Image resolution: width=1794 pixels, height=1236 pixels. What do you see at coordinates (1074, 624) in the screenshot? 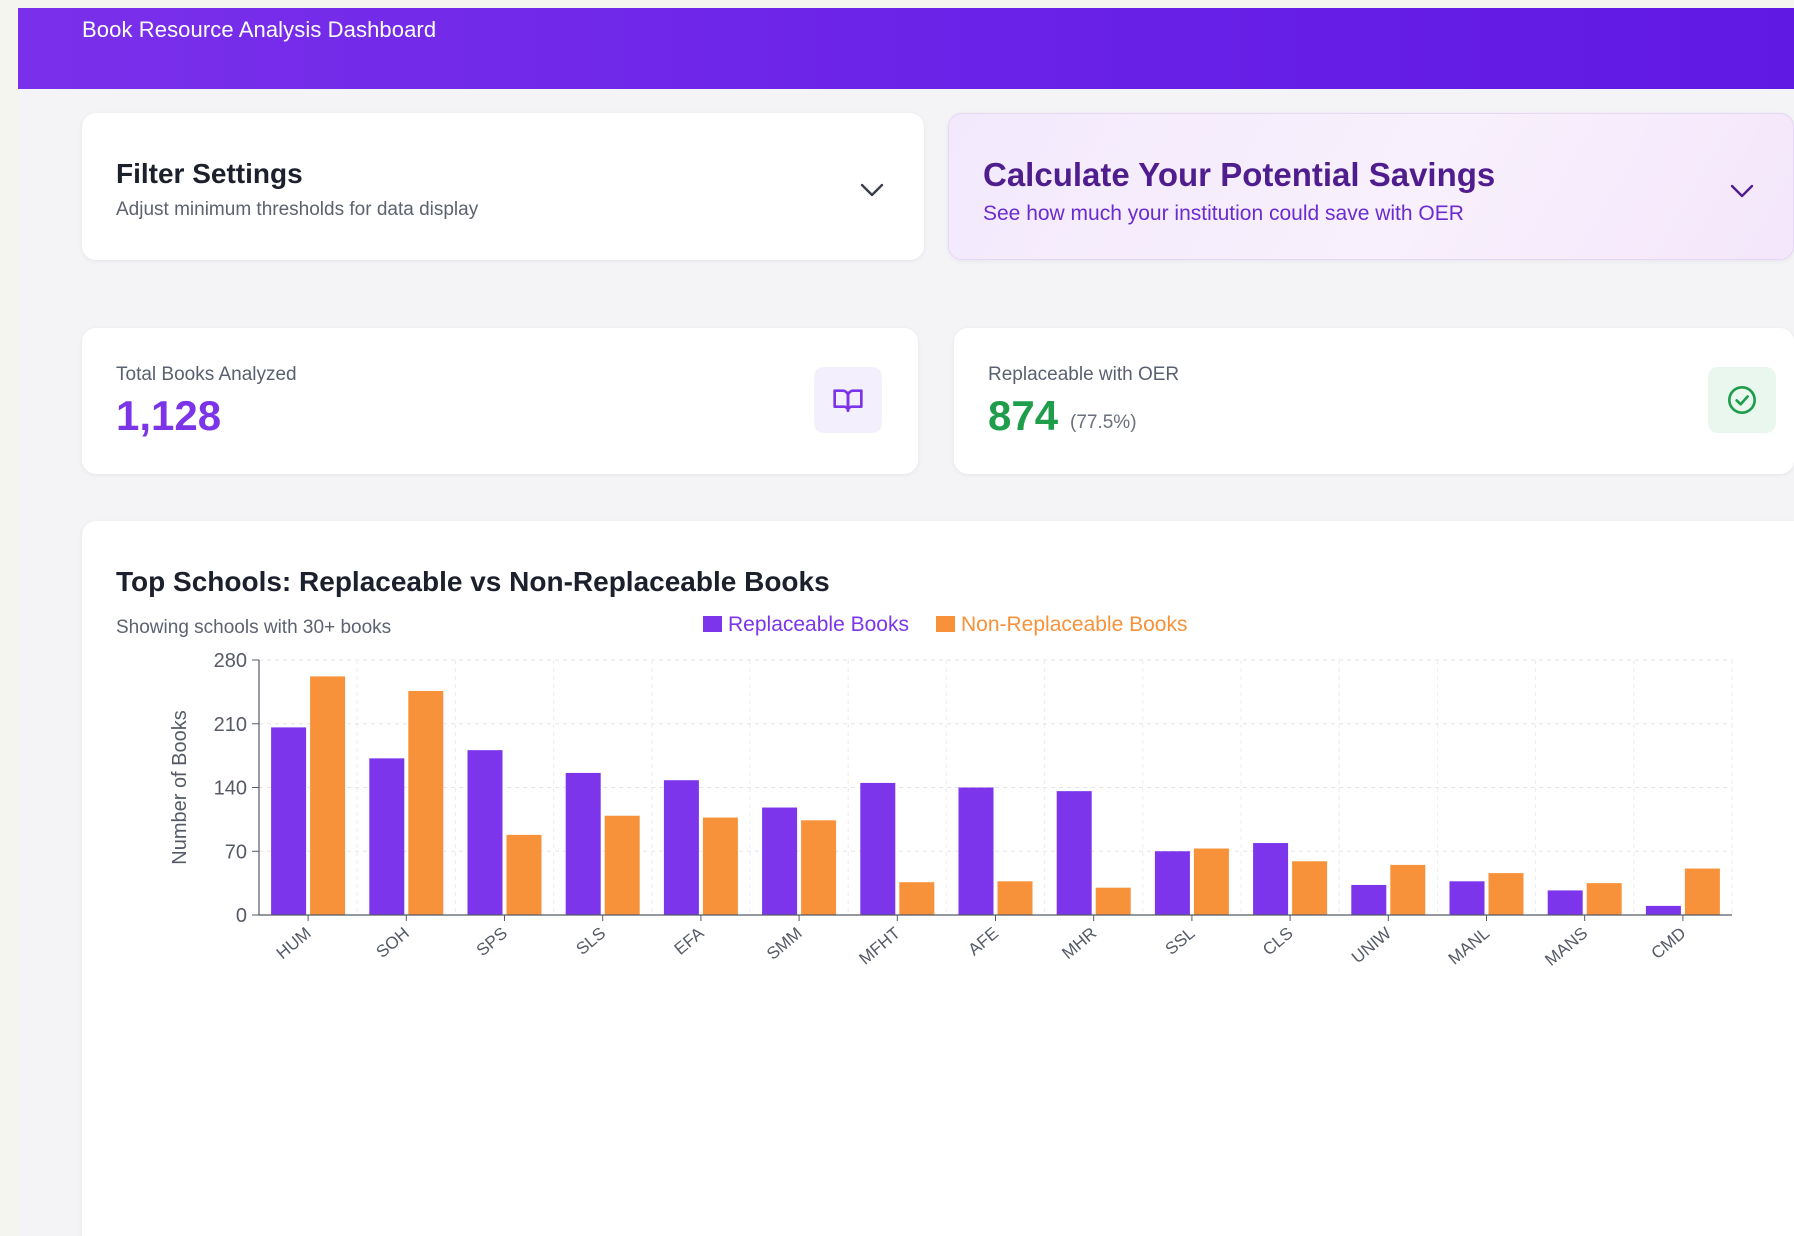
I see `legend-label-non-replaceable: Non-Replaceable Books` at bounding box center [1074, 624].